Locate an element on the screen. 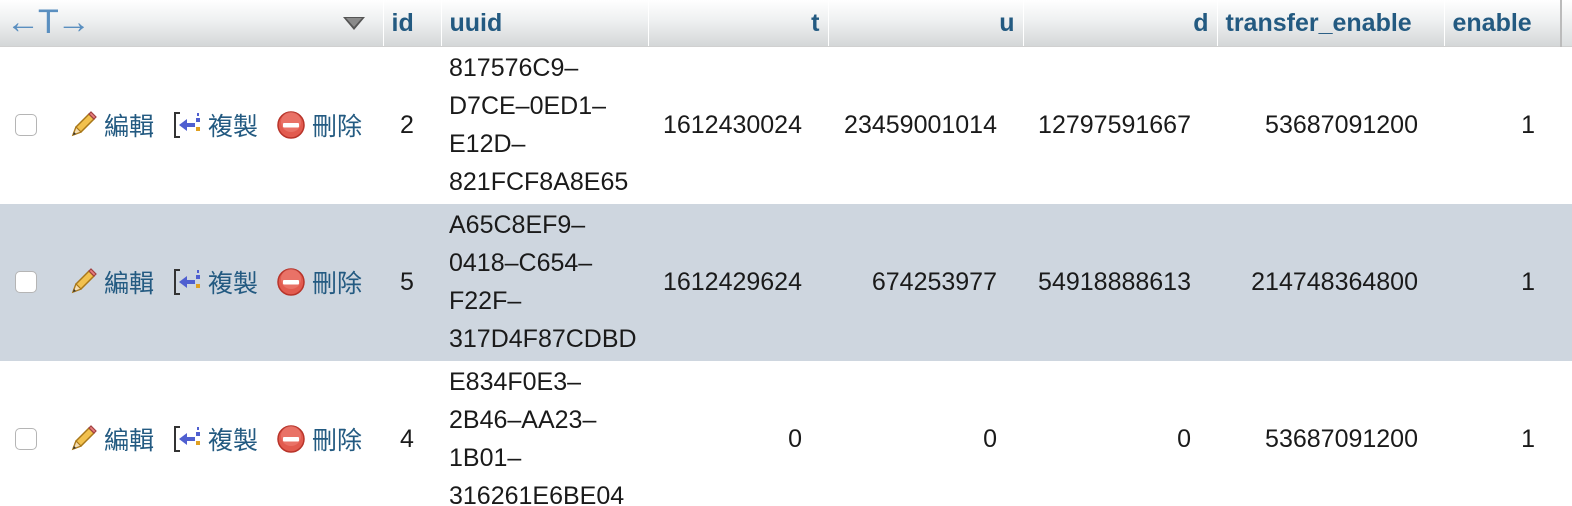  cell-u: 0 is located at coordinates (925, 433).